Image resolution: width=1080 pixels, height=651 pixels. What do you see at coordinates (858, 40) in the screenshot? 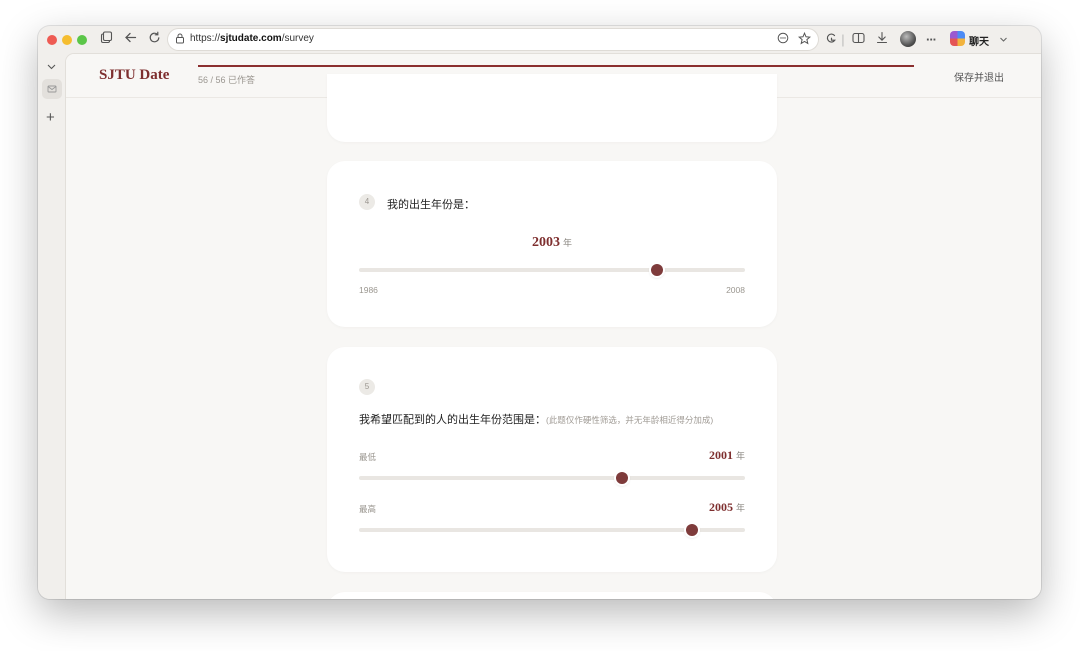
I see `split-view-icon` at bounding box center [858, 40].